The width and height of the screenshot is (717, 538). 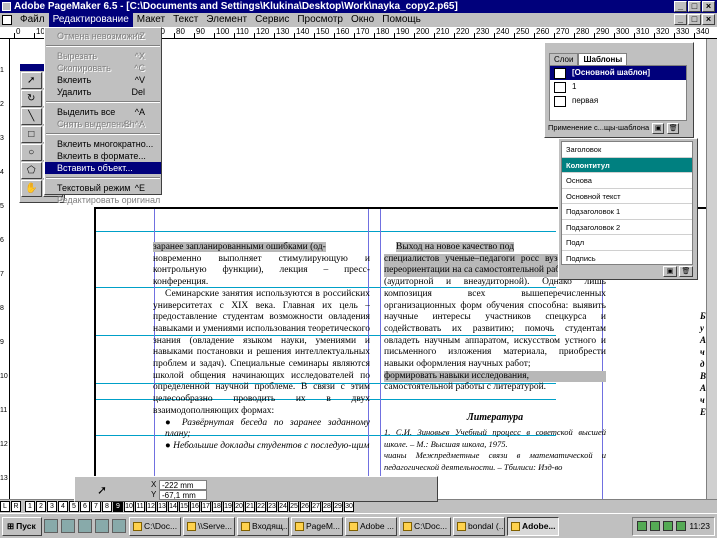 What do you see at coordinates (380, 359) in the screenshot?
I see `column-guide` at bounding box center [380, 359].